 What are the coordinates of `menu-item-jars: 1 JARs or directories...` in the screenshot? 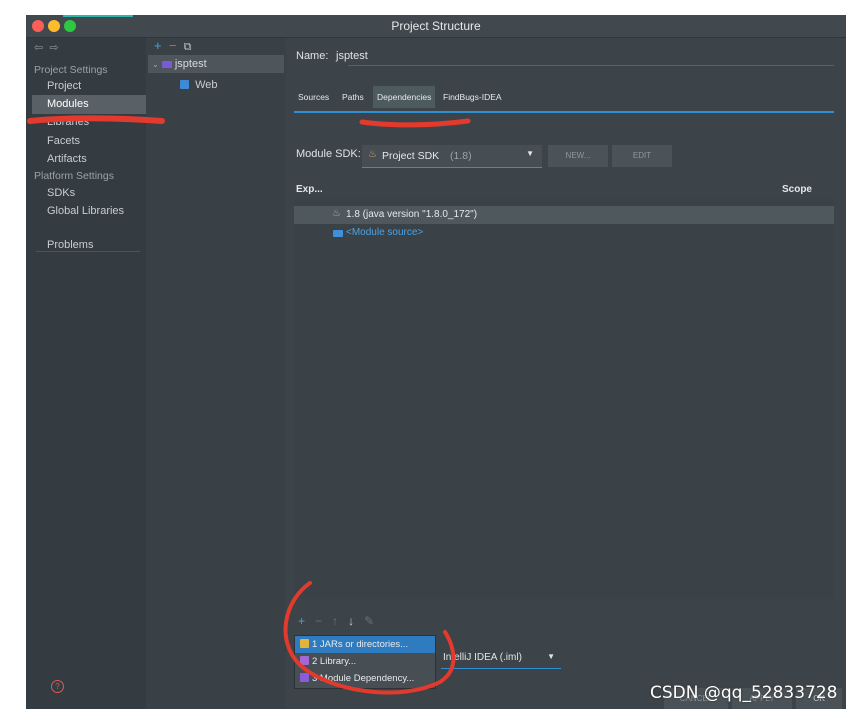 It's located at (365, 644).